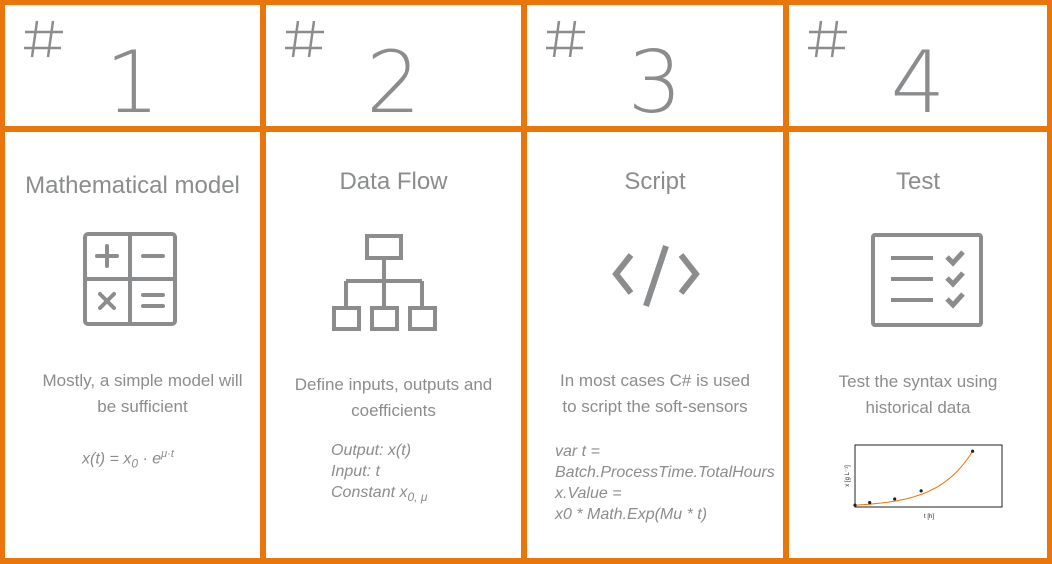 The image size is (1052, 564). What do you see at coordinates (142, 380) in the screenshot?
I see `description-line: Mostly, a simple model will` at bounding box center [142, 380].